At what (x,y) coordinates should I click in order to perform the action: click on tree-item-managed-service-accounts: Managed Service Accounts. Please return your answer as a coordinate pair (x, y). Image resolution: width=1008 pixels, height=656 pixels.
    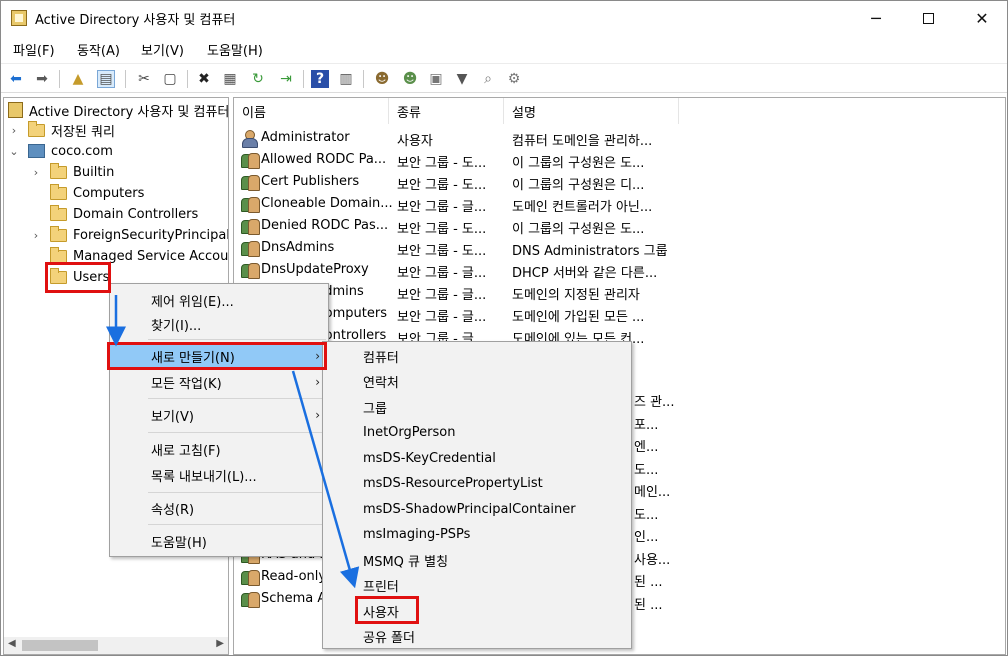
    Looking at the image, I should click on (139, 256).